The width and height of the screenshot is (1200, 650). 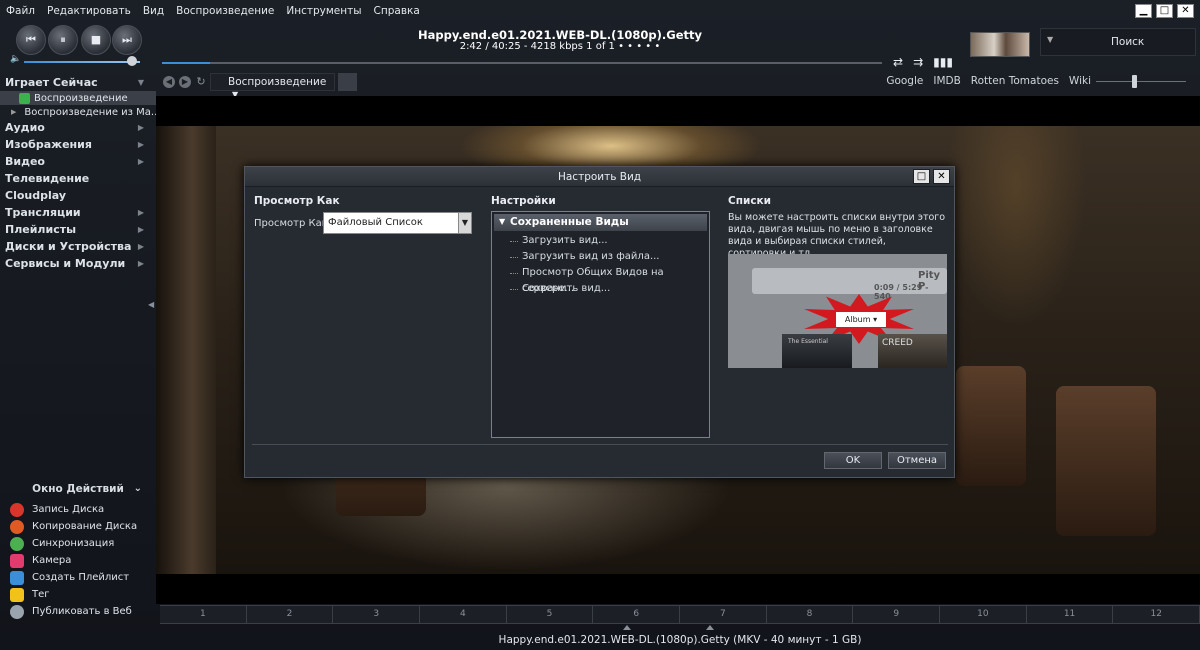 I want to click on view-options-button, so click(x=347, y=82).